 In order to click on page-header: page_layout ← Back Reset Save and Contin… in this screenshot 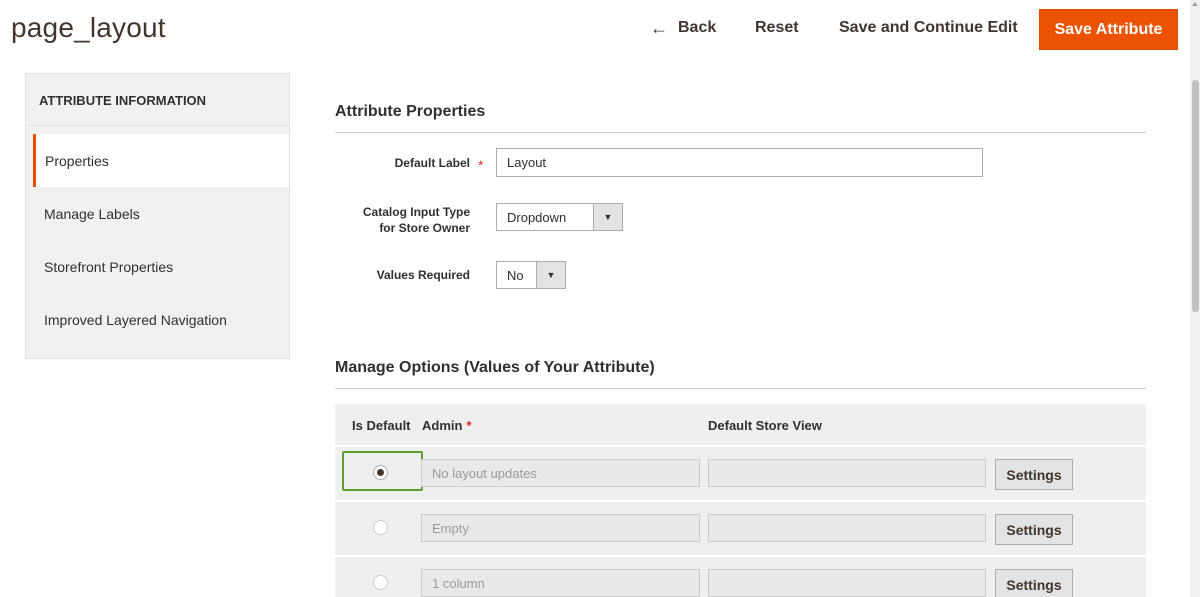, I will do `click(595, 32)`.